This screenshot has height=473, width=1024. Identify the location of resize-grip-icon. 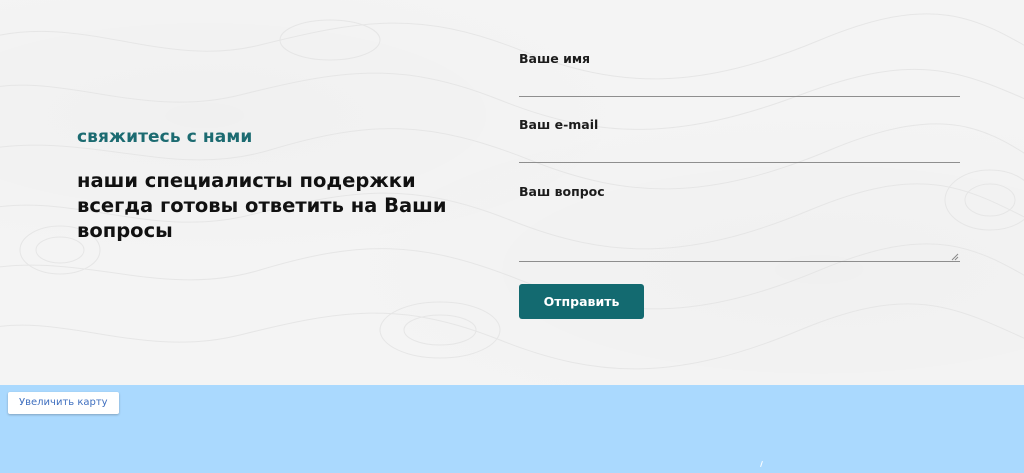
(955, 257).